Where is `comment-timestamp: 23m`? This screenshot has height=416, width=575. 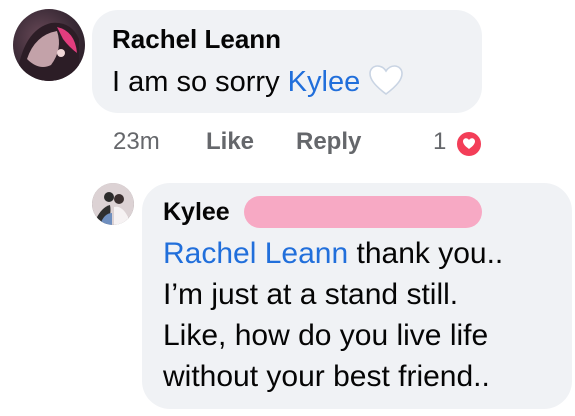
comment-timestamp: 23m is located at coordinates (136, 142).